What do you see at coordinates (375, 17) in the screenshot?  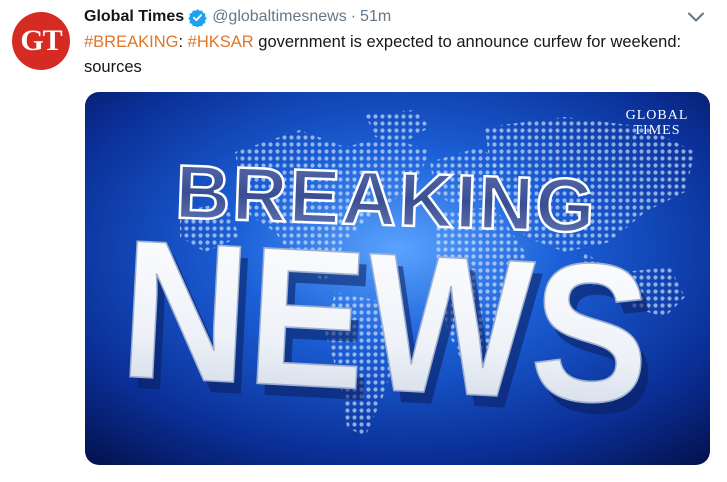 I see `timestamp-link: 51m` at bounding box center [375, 17].